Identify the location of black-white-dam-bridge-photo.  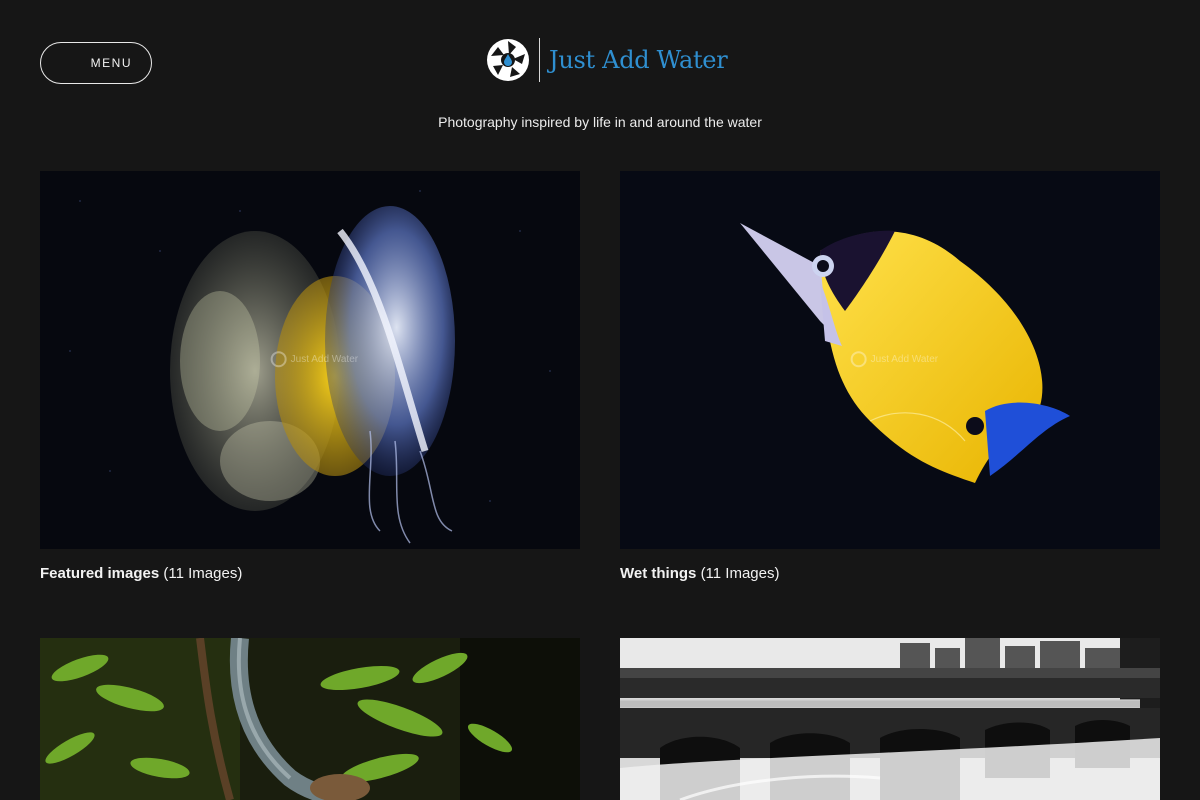
(890, 719).